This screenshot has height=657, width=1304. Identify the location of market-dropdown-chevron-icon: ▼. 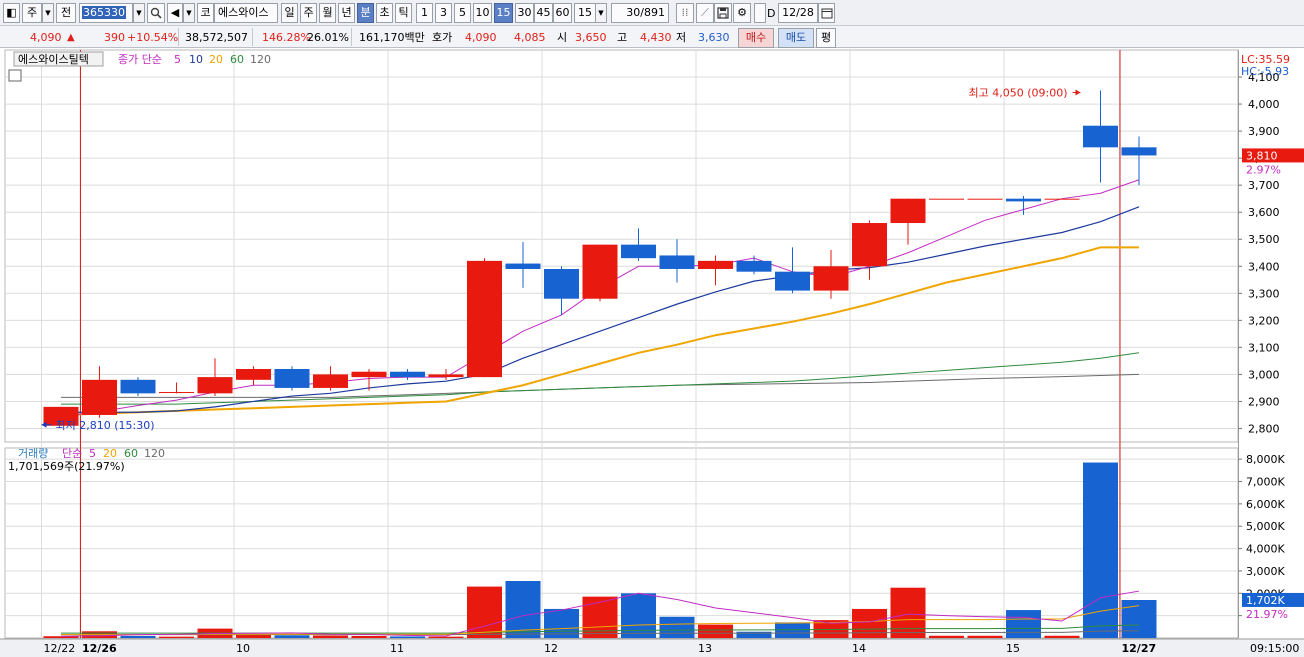
(48, 13).